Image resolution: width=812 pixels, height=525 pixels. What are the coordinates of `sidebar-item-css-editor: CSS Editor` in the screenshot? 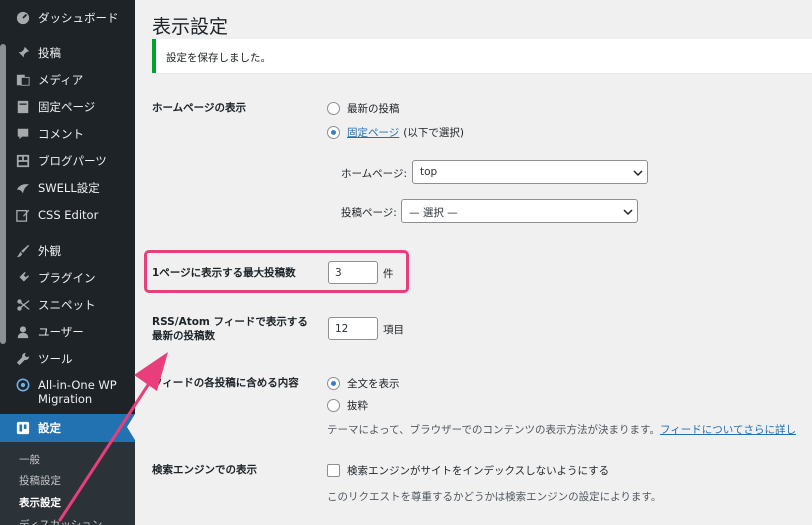 It's located at (67, 215).